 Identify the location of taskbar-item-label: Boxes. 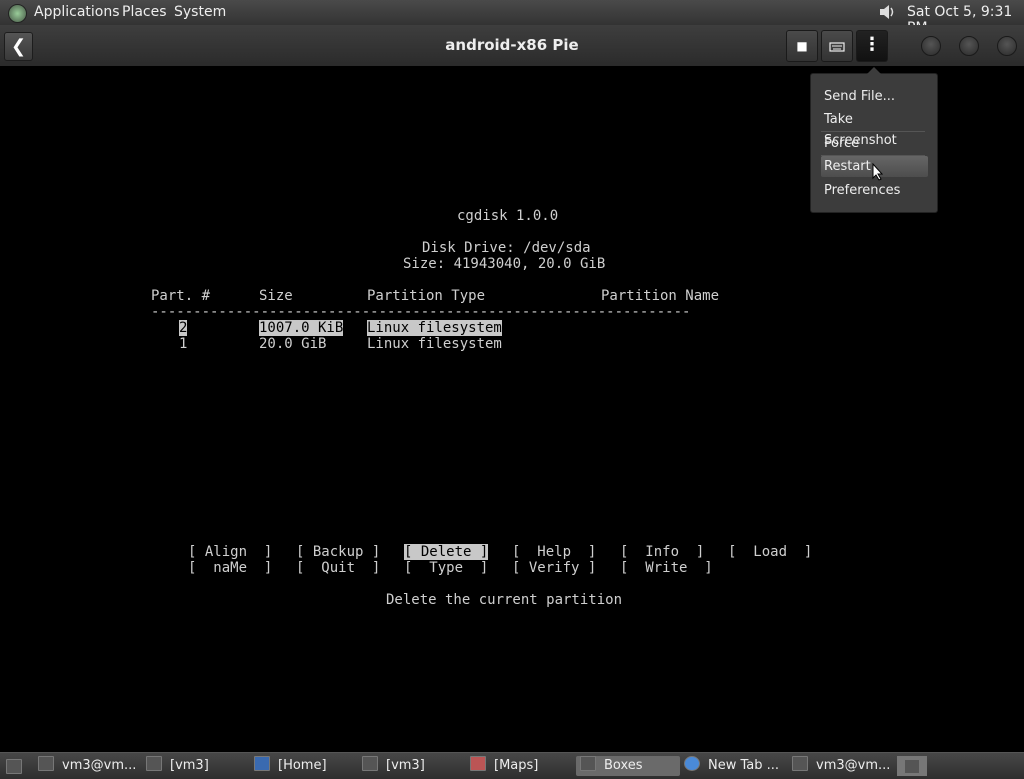
(623, 765).